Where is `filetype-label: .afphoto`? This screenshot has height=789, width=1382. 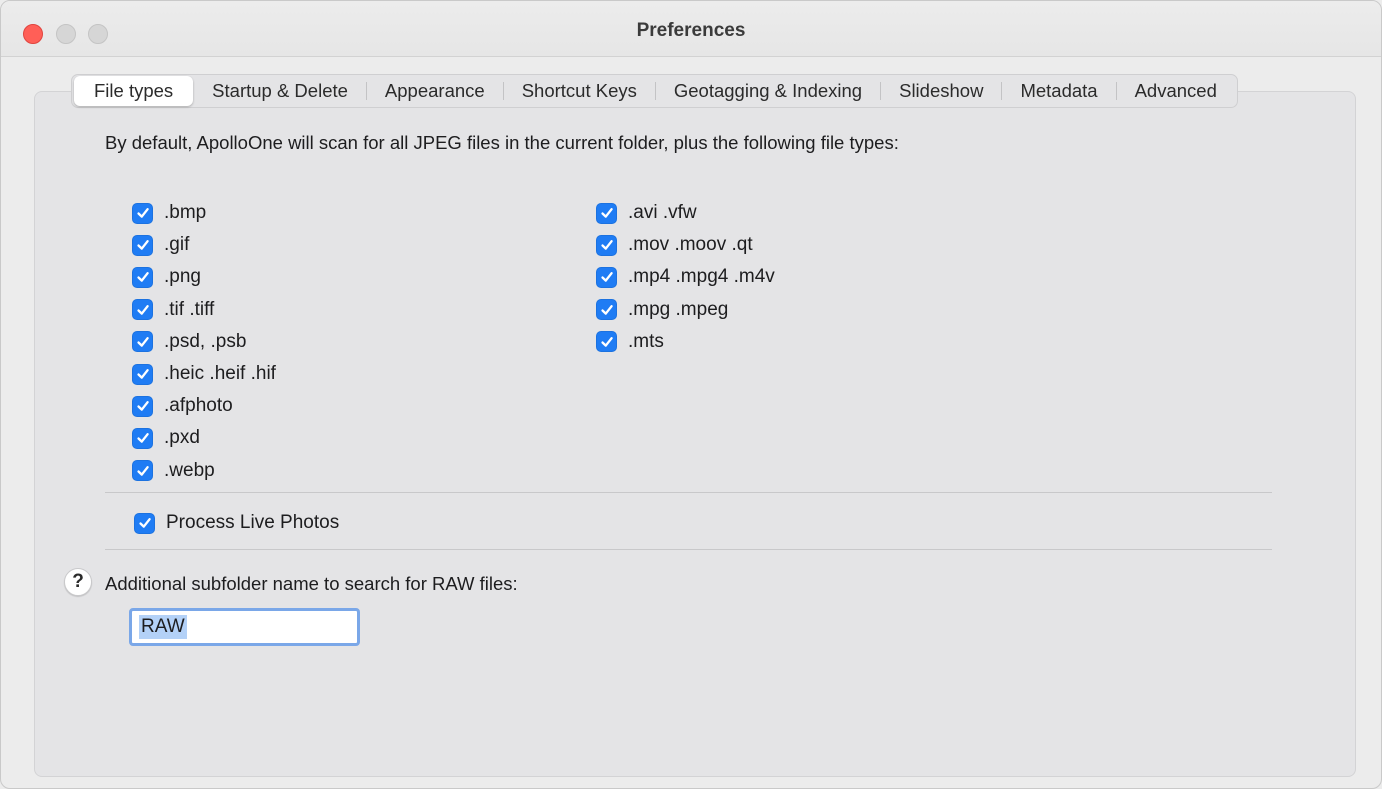
filetype-label: .afphoto is located at coordinates (198, 406).